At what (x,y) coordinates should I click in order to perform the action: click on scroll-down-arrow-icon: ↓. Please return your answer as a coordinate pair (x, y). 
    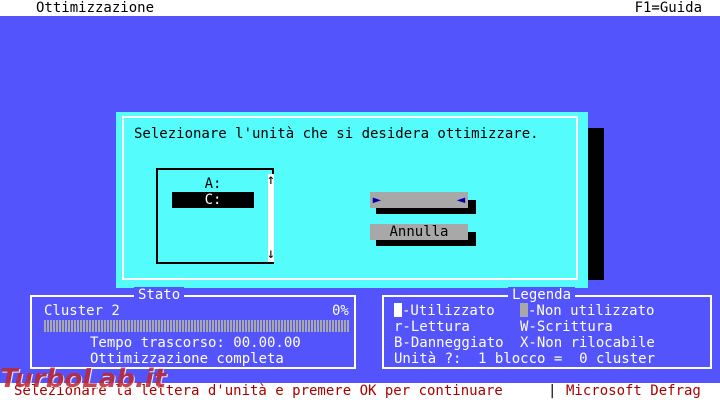
    Looking at the image, I should click on (271, 254).